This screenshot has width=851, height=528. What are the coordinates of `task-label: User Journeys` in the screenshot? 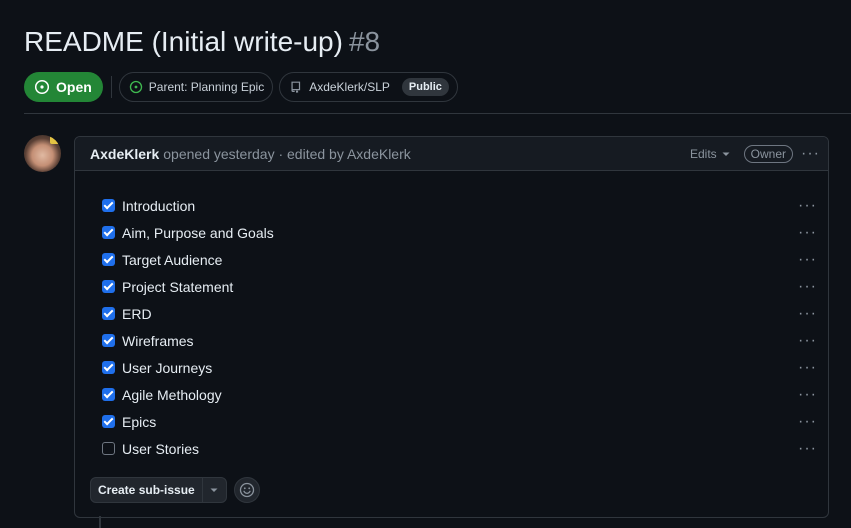 It's located at (167, 367).